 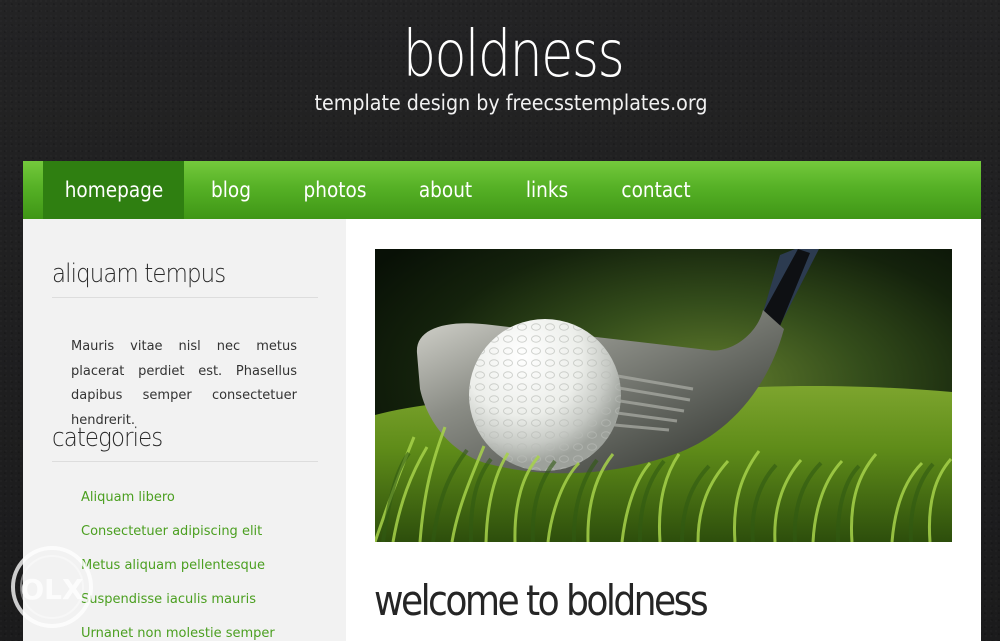 What do you see at coordinates (178, 572) in the screenshot?
I see `category-link-metus-aliquam-pellentesque: Metus aliquam pellentesque` at bounding box center [178, 572].